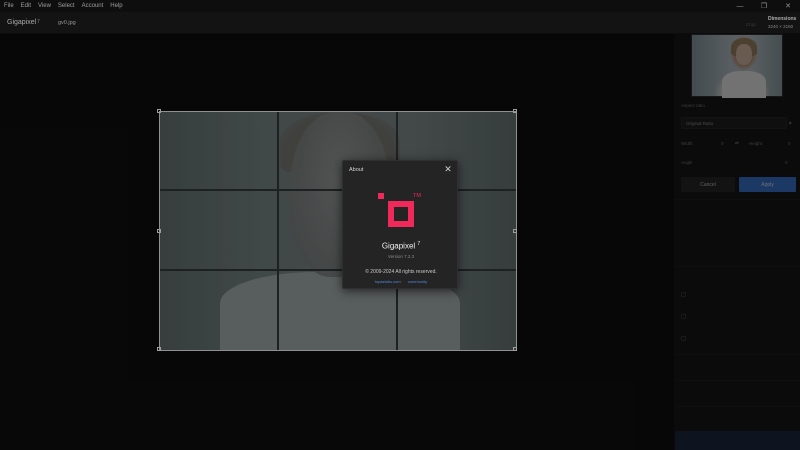 This screenshot has height=450, width=800. Describe the element at coordinates (419, 244) in the screenshot. I see `dialog-app-major-version: 7` at that location.